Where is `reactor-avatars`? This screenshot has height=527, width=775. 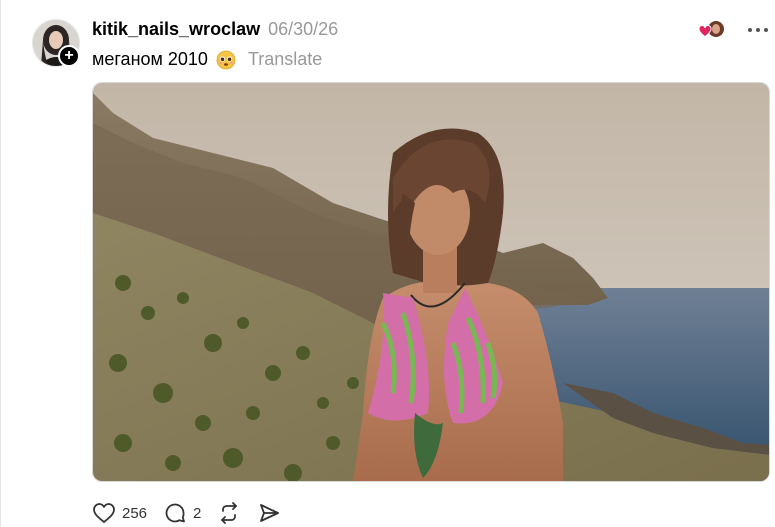 reactor-avatars is located at coordinates (711, 30).